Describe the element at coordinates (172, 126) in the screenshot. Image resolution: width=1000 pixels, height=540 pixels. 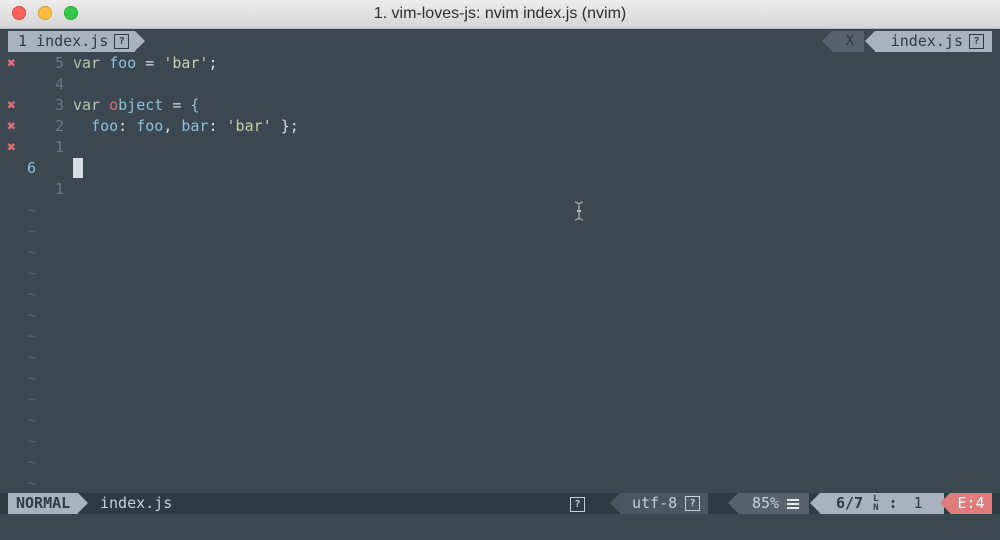
I see `code-token: ,` at that location.